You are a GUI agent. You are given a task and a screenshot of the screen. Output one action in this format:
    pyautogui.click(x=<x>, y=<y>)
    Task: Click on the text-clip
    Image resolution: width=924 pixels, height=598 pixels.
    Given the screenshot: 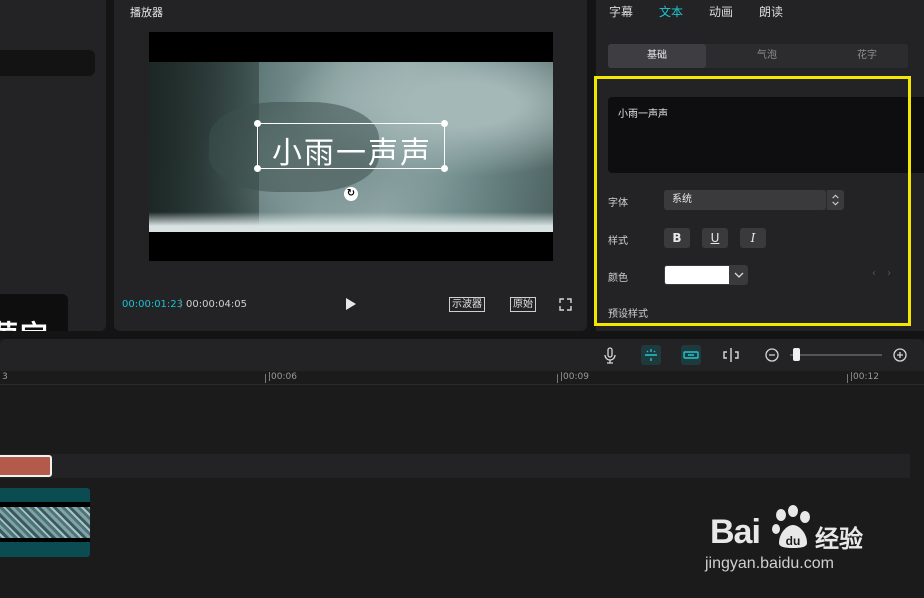 What is the action you would take?
    pyautogui.click(x=26, y=466)
    